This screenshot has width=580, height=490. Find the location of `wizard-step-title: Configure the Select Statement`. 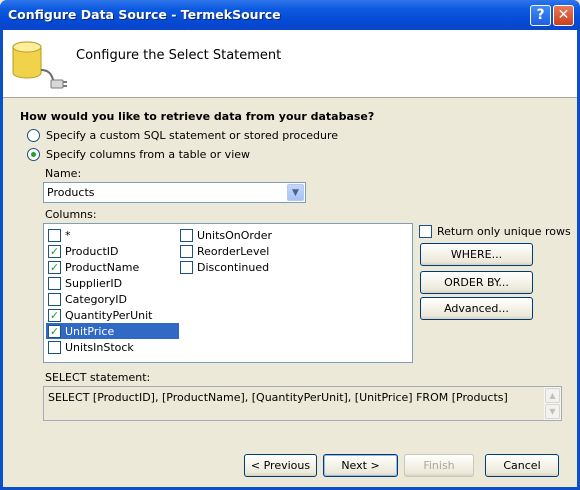

wizard-step-title: Configure the Select Statement is located at coordinates (179, 55).